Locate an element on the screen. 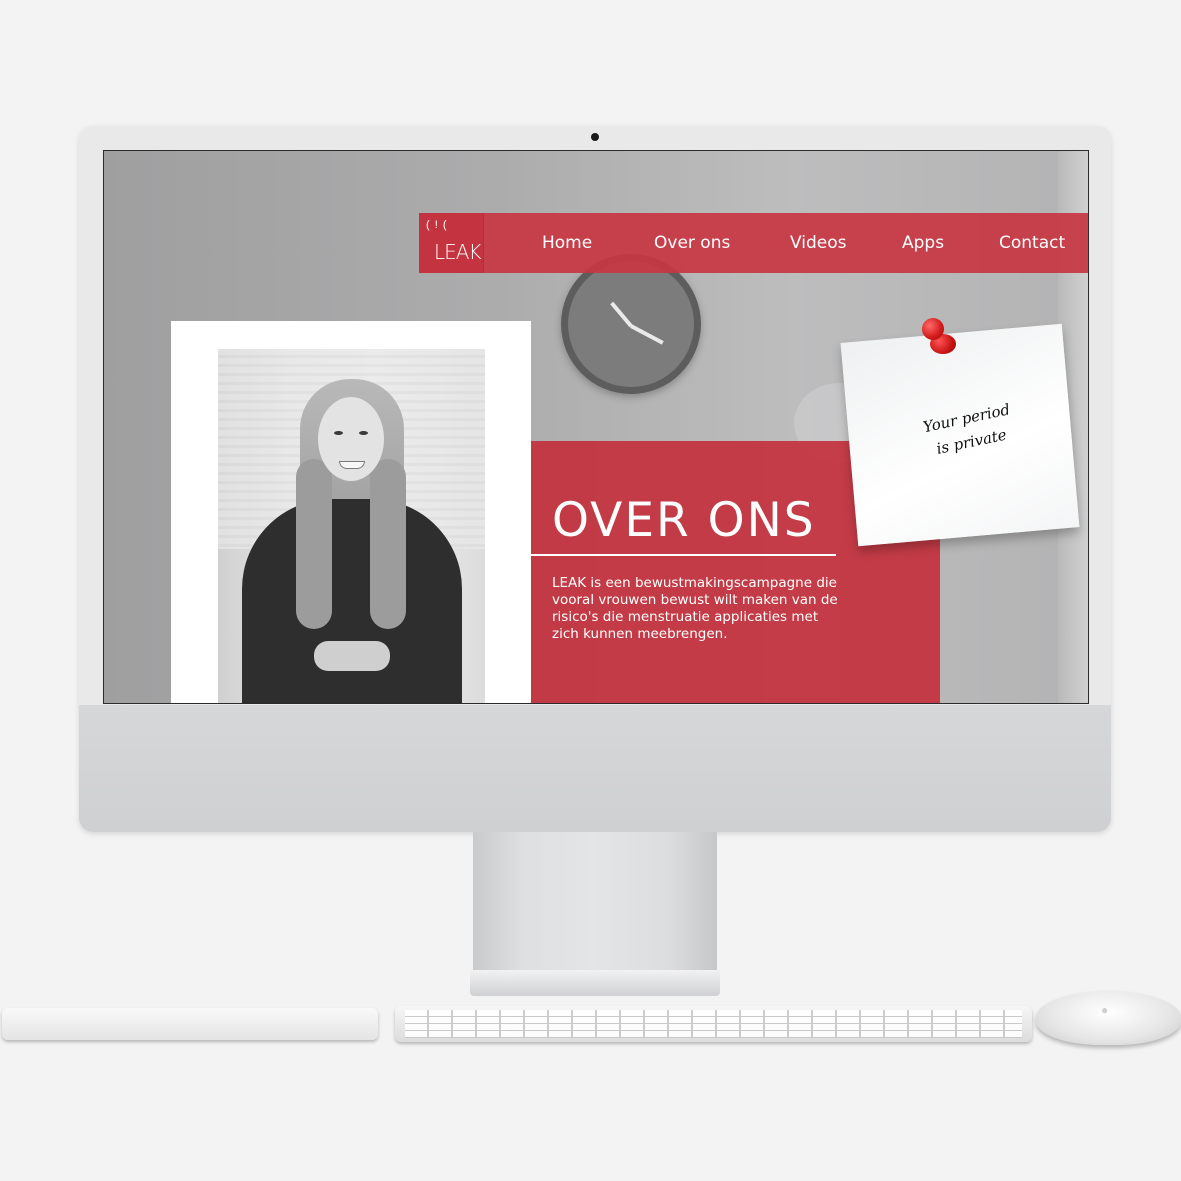  imac-chin is located at coordinates (595, 768).